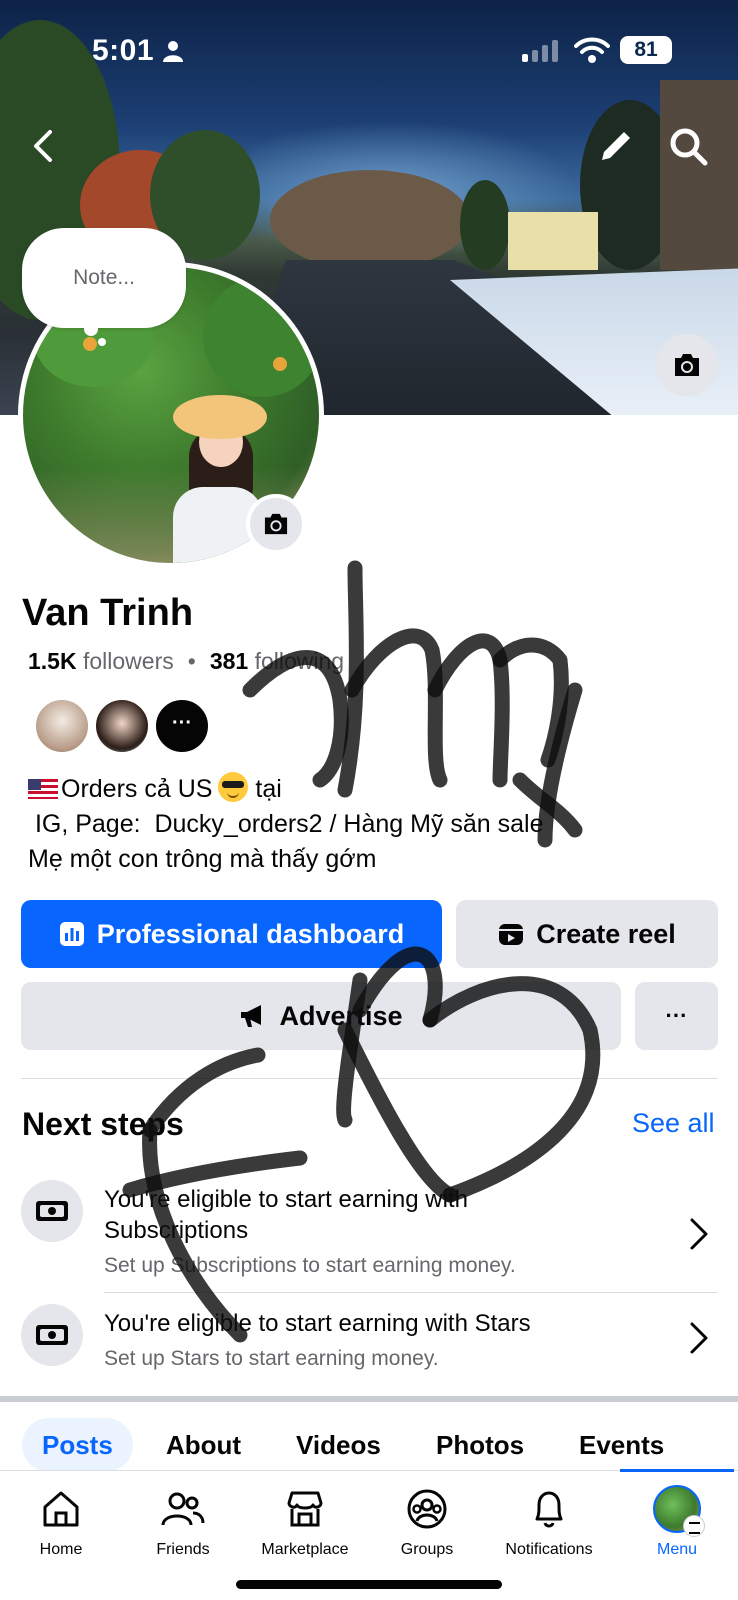 This screenshot has width=738, height=1600. What do you see at coordinates (621, 1445) in the screenshot?
I see `tab-events: Events` at bounding box center [621, 1445].